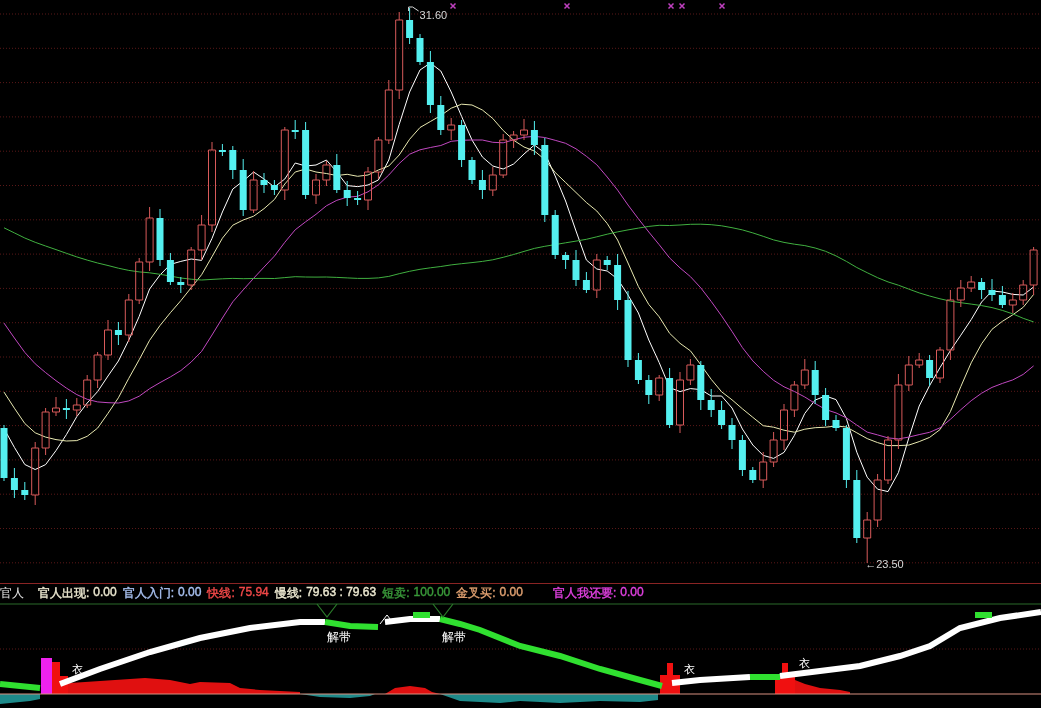  Describe the element at coordinates (288, 593) in the screenshot. I see `reading-label: 慢线:` at that location.